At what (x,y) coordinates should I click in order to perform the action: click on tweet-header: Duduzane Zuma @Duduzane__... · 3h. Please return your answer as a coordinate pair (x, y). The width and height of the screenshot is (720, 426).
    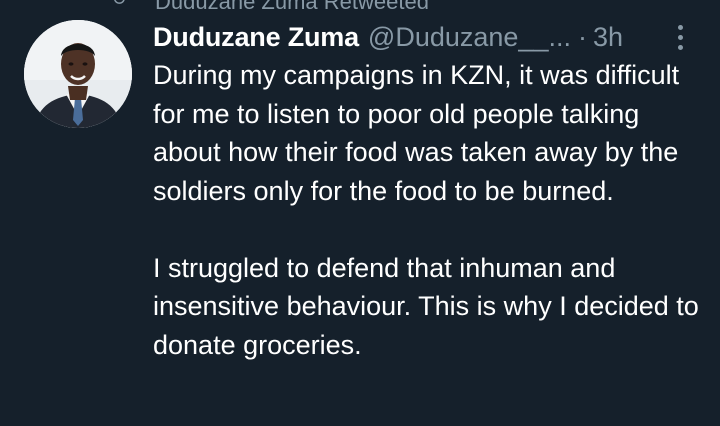
    Looking at the image, I should click on (388, 37).